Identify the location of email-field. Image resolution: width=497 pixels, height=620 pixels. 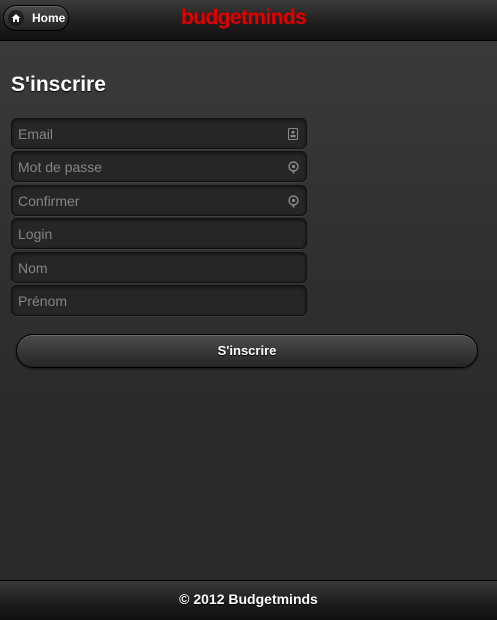
(159, 133).